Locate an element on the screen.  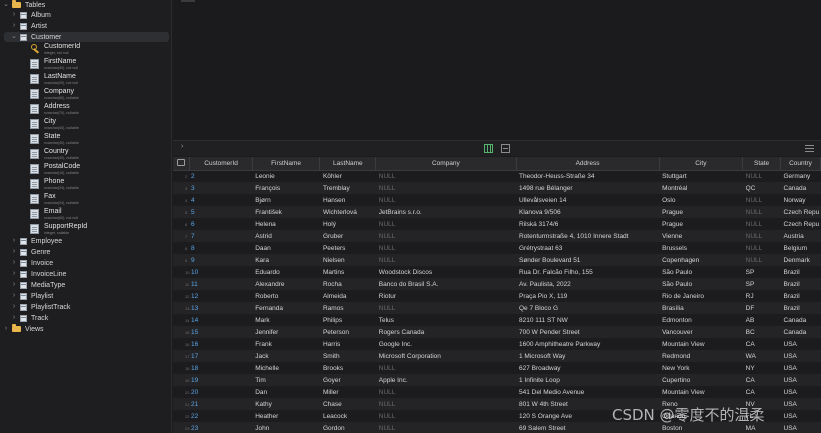
cell-city: Prague is located at coordinates (701, 212).